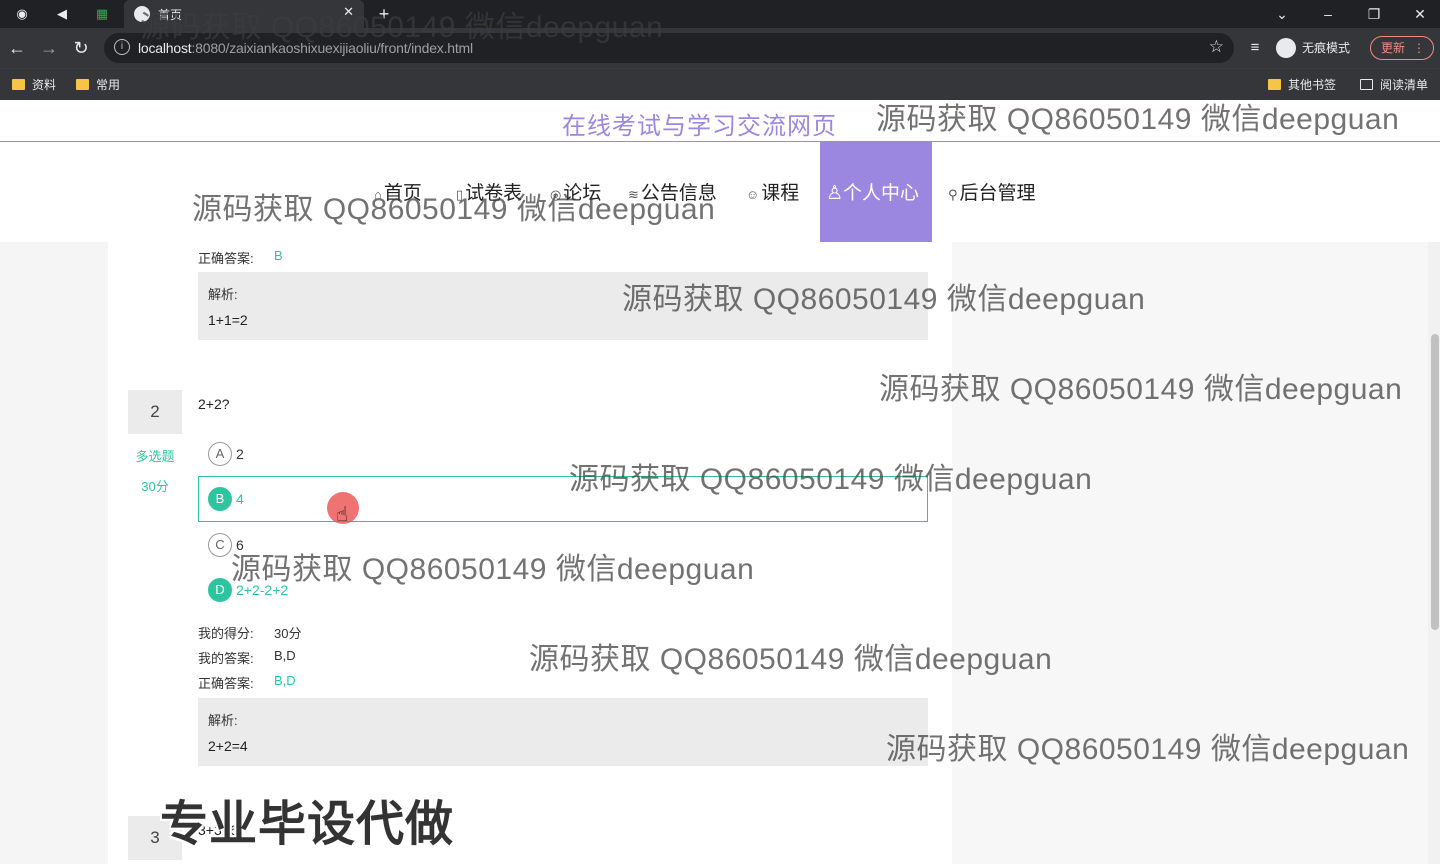 The width and height of the screenshot is (1440, 864). What do you see at coordinates (780, 193) in the screenshot?
I see `nav-label: 课程` at bounding box center [780, 193].